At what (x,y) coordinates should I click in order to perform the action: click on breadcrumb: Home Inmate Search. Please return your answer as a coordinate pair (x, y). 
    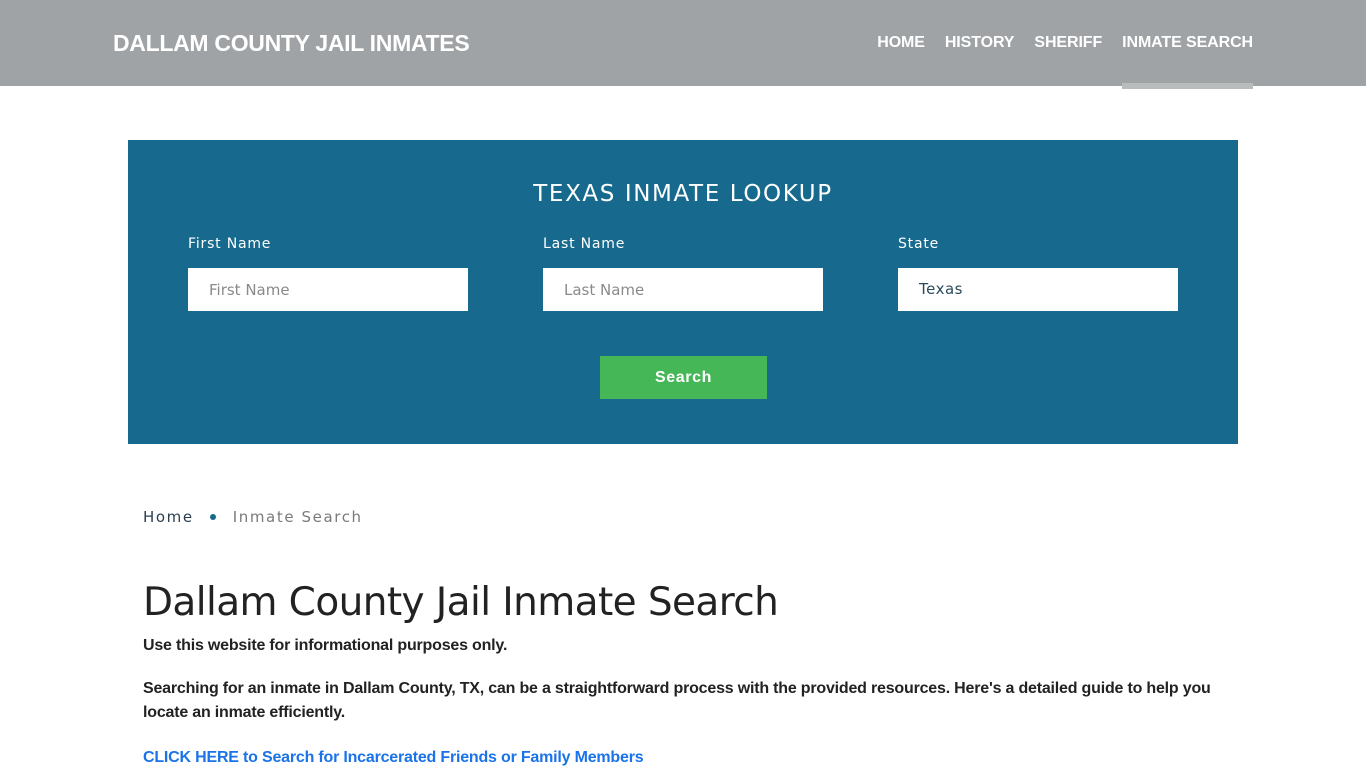
    Looking at the image, I should click on (253, 517).